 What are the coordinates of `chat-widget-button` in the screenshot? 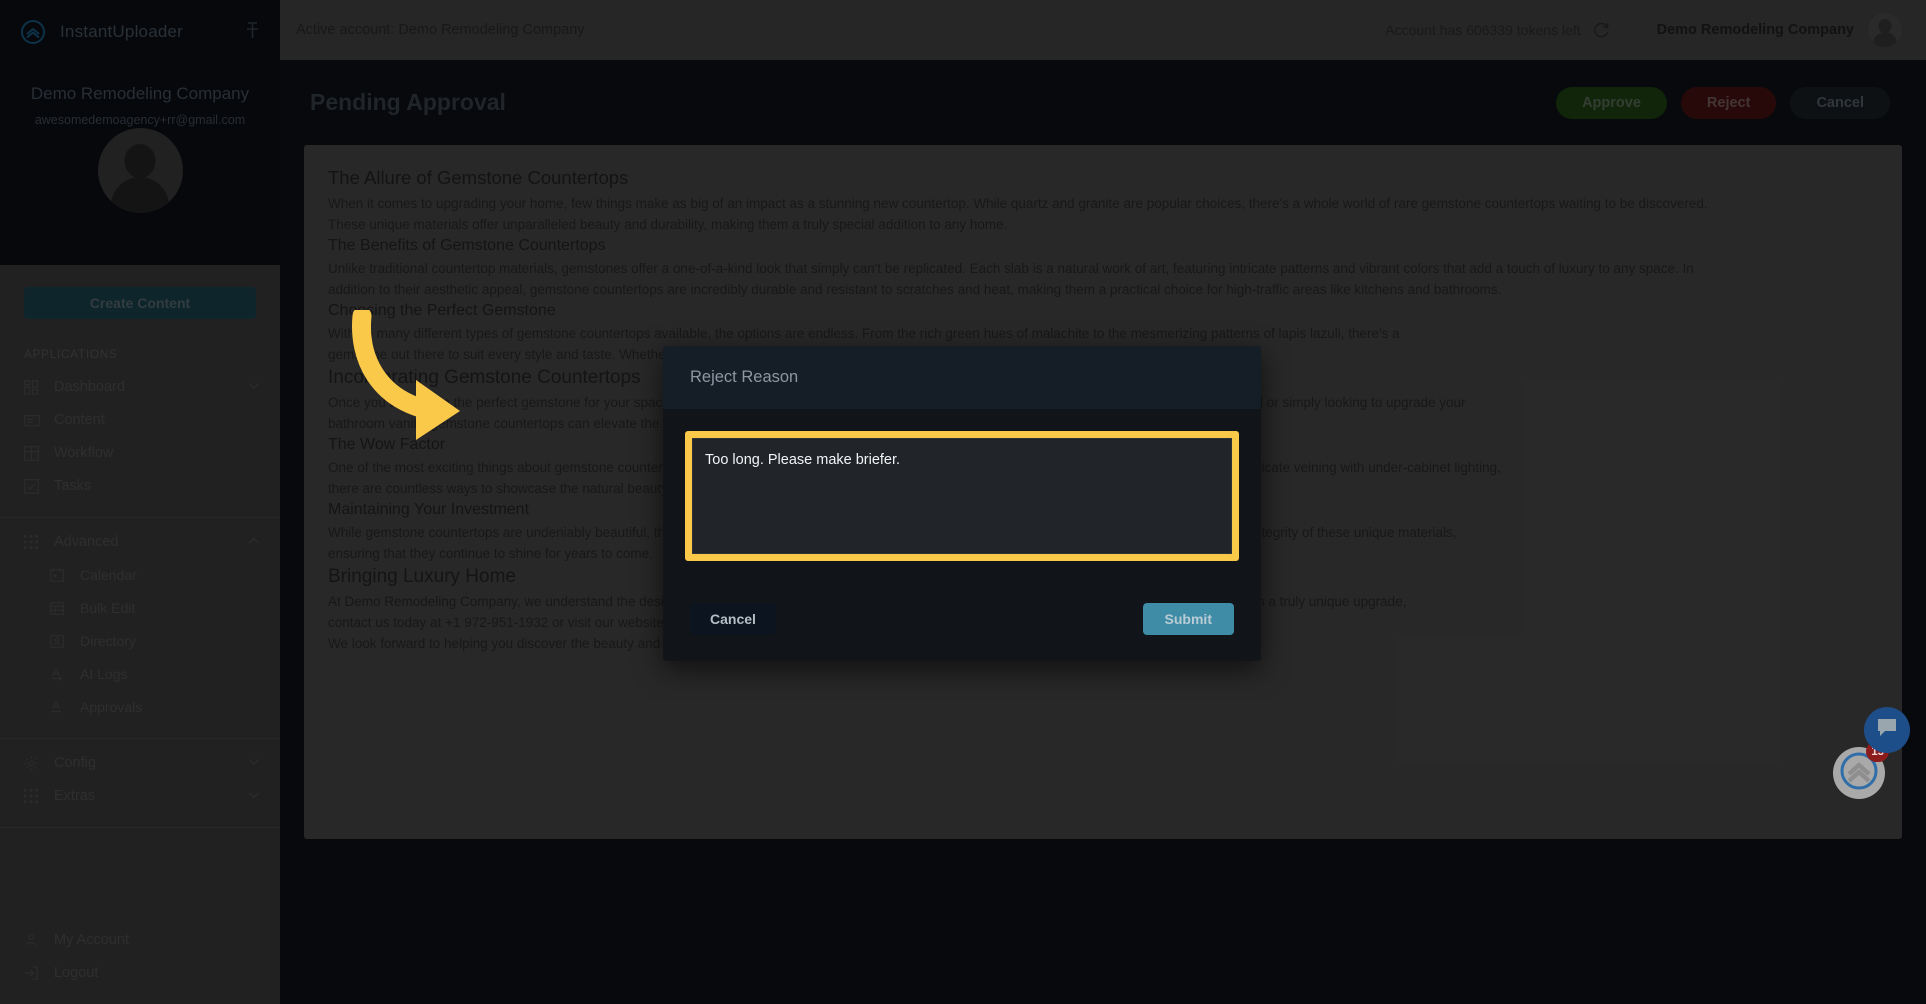 It's located at (1887, 730).